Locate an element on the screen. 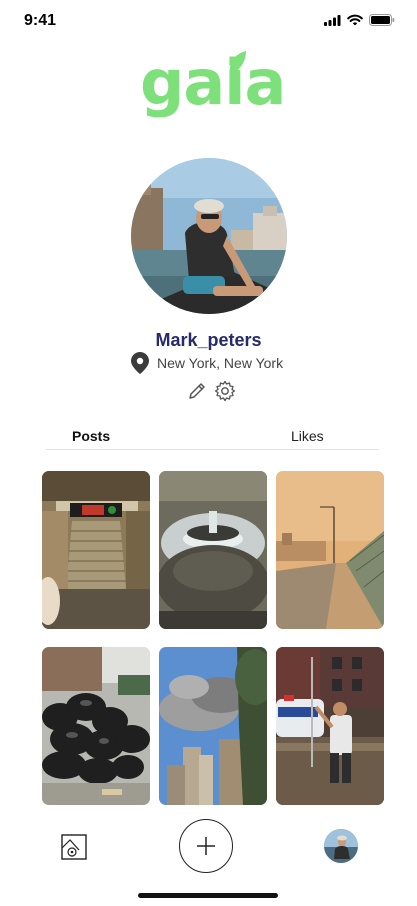  bottom-nav is located at coordinates (208, 846).